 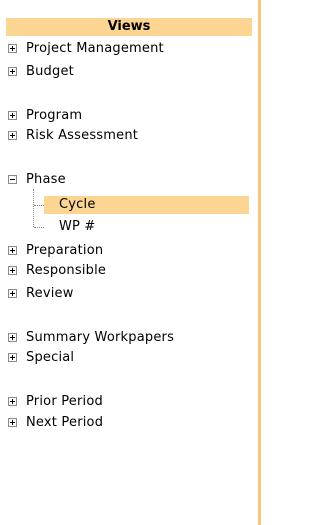 I want to click on tree-item-label: Project Management, so click(x=95, y=48).